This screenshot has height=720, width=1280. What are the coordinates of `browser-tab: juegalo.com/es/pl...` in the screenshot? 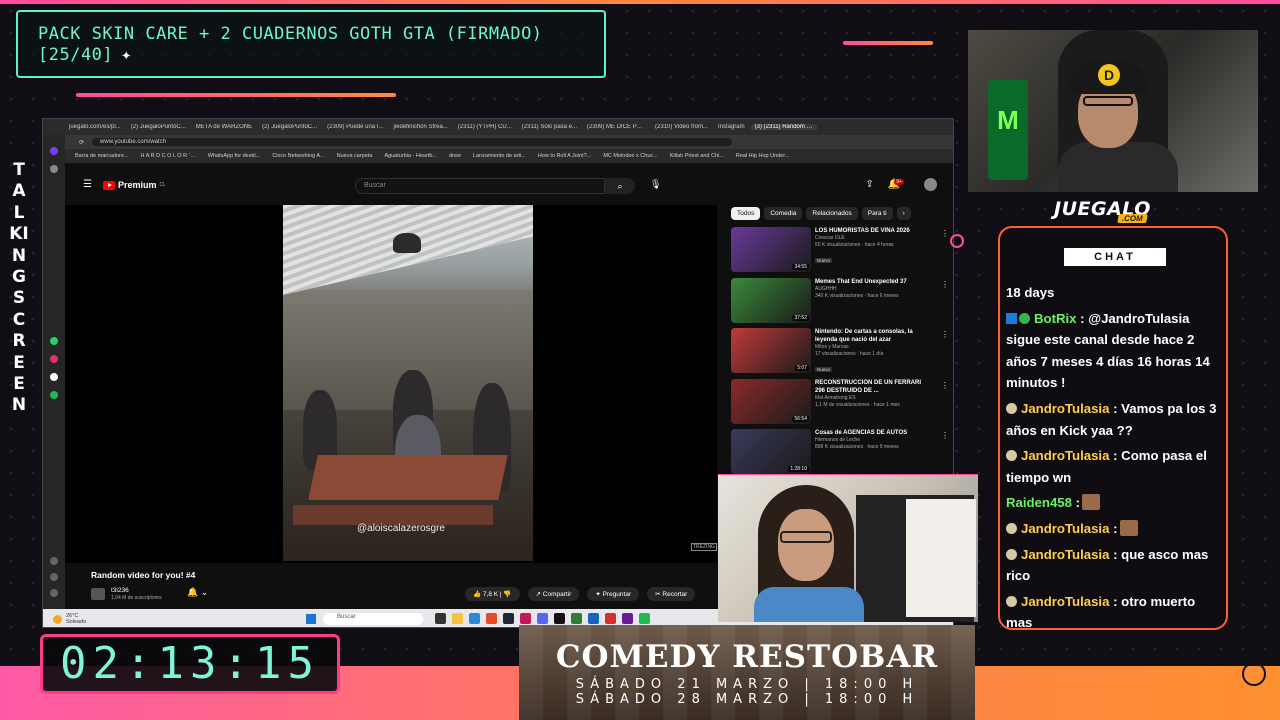 It's located at (95, 127).